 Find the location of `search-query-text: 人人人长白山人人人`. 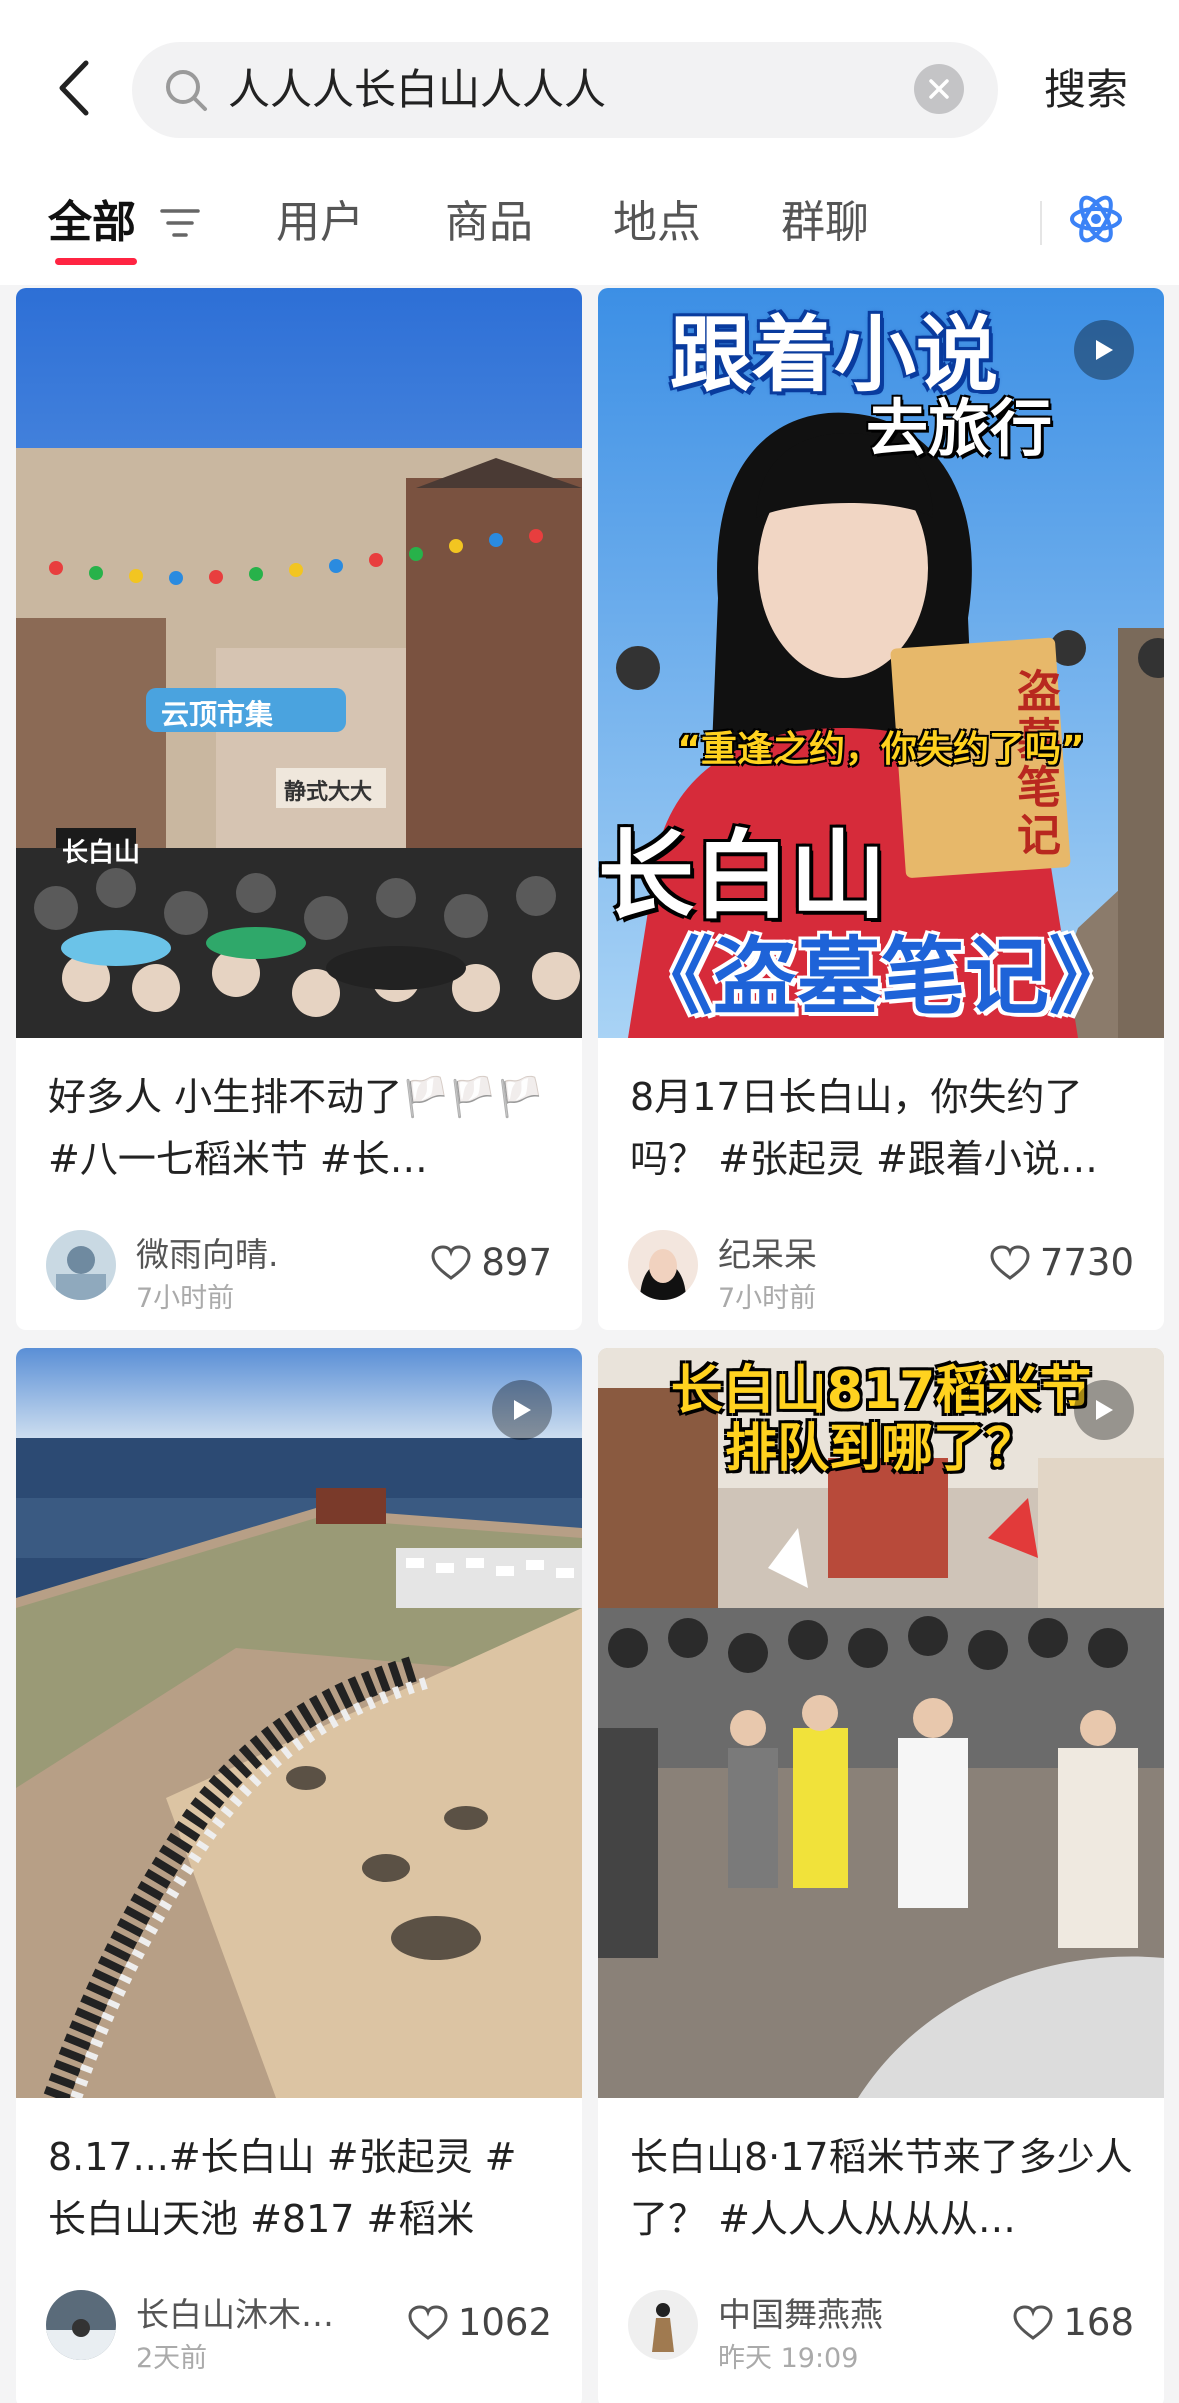

search-query-text: 人人人长白山人人人 is located at coordinates (417, 89).